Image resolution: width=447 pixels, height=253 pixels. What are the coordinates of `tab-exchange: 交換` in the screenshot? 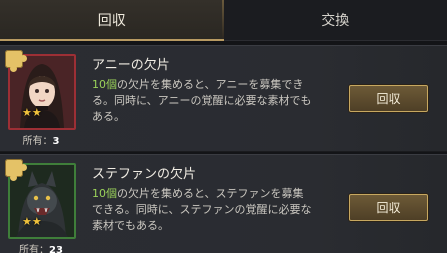 It's located at (335, 20).